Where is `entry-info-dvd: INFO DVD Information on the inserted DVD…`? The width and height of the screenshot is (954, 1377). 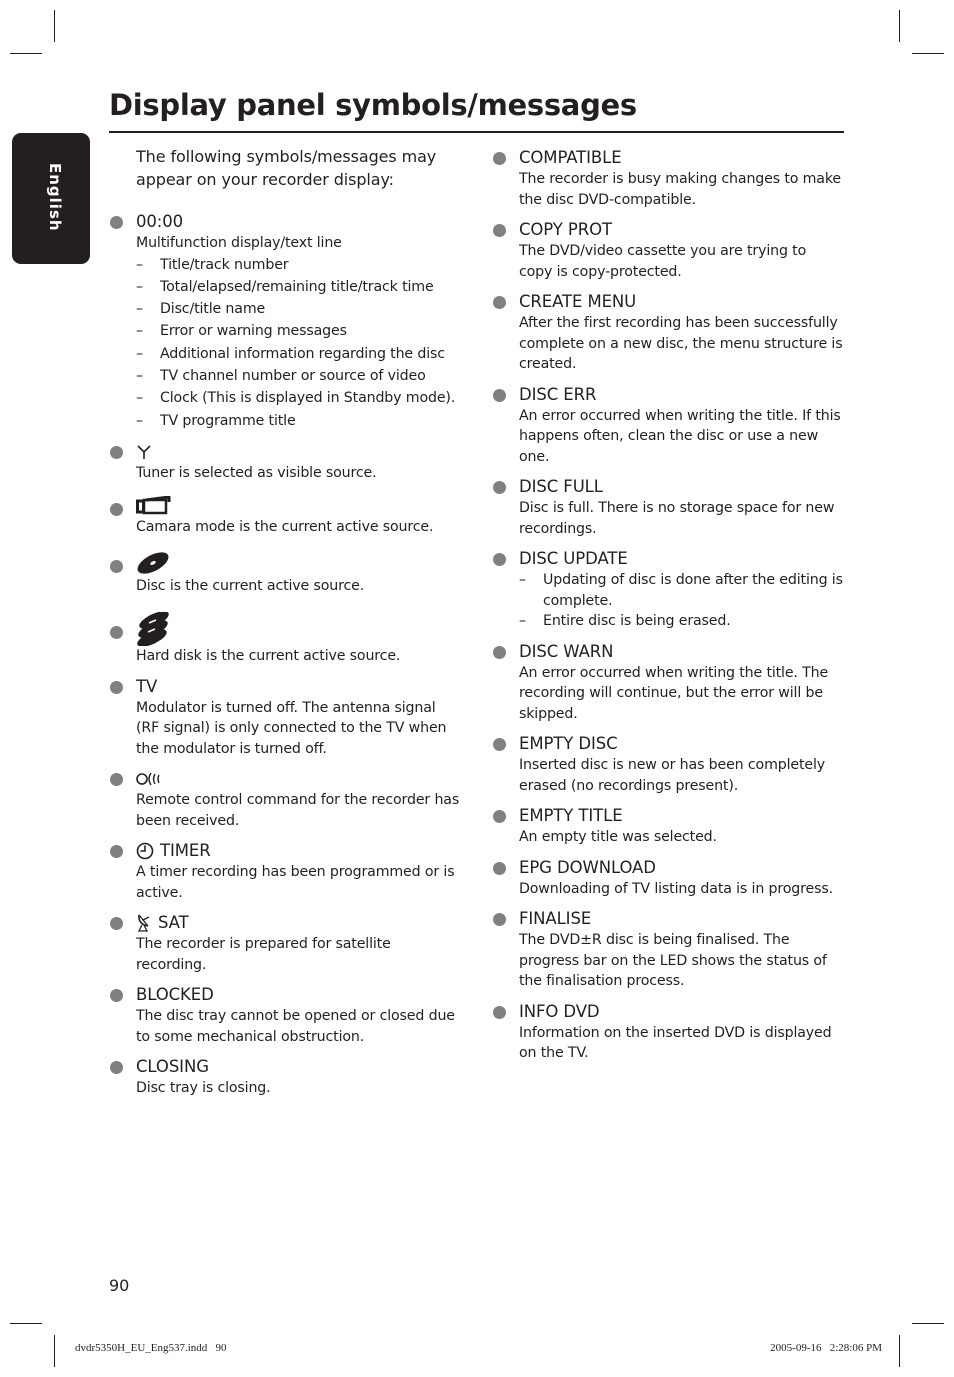 entry-info-dvd: INFO DVD Information on the inserted DVD… is located at coordinates (668, 1032).